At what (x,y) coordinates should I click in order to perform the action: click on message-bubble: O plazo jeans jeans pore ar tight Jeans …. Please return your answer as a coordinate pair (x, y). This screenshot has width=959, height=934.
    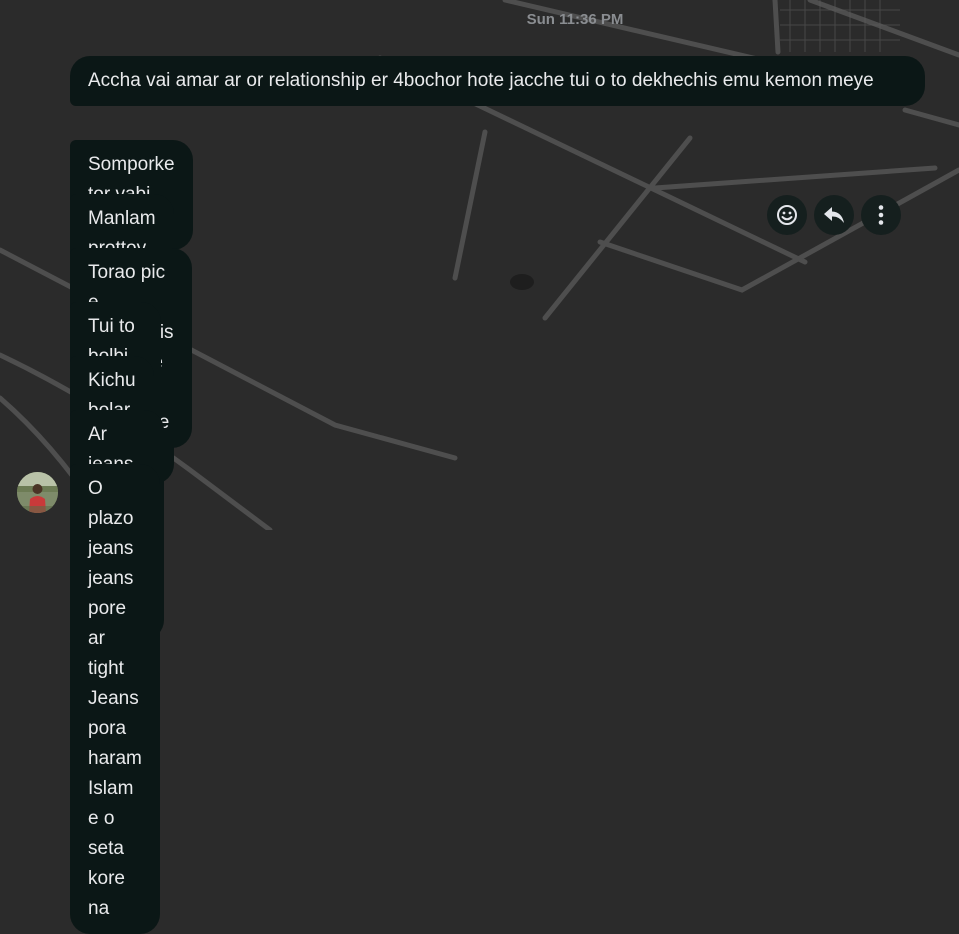
    Looking at the image, I should click on (115, 699).